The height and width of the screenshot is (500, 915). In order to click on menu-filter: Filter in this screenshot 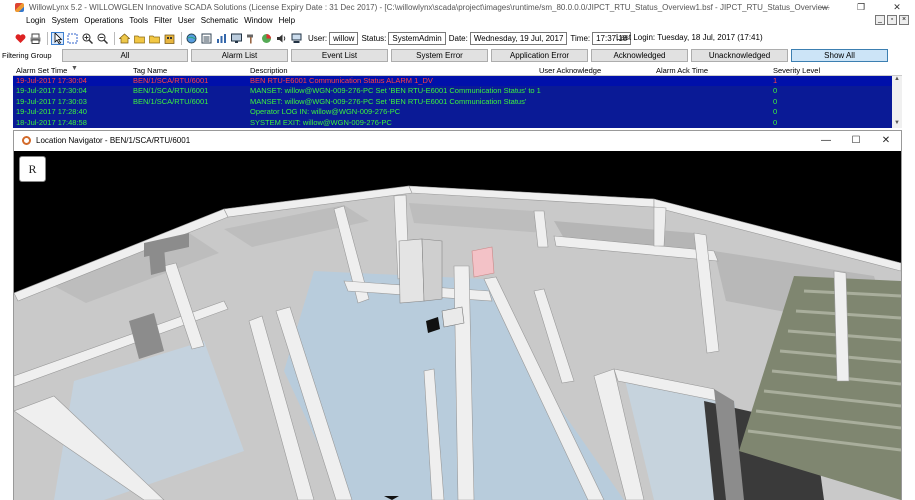, I will do `click(163, 21)`.